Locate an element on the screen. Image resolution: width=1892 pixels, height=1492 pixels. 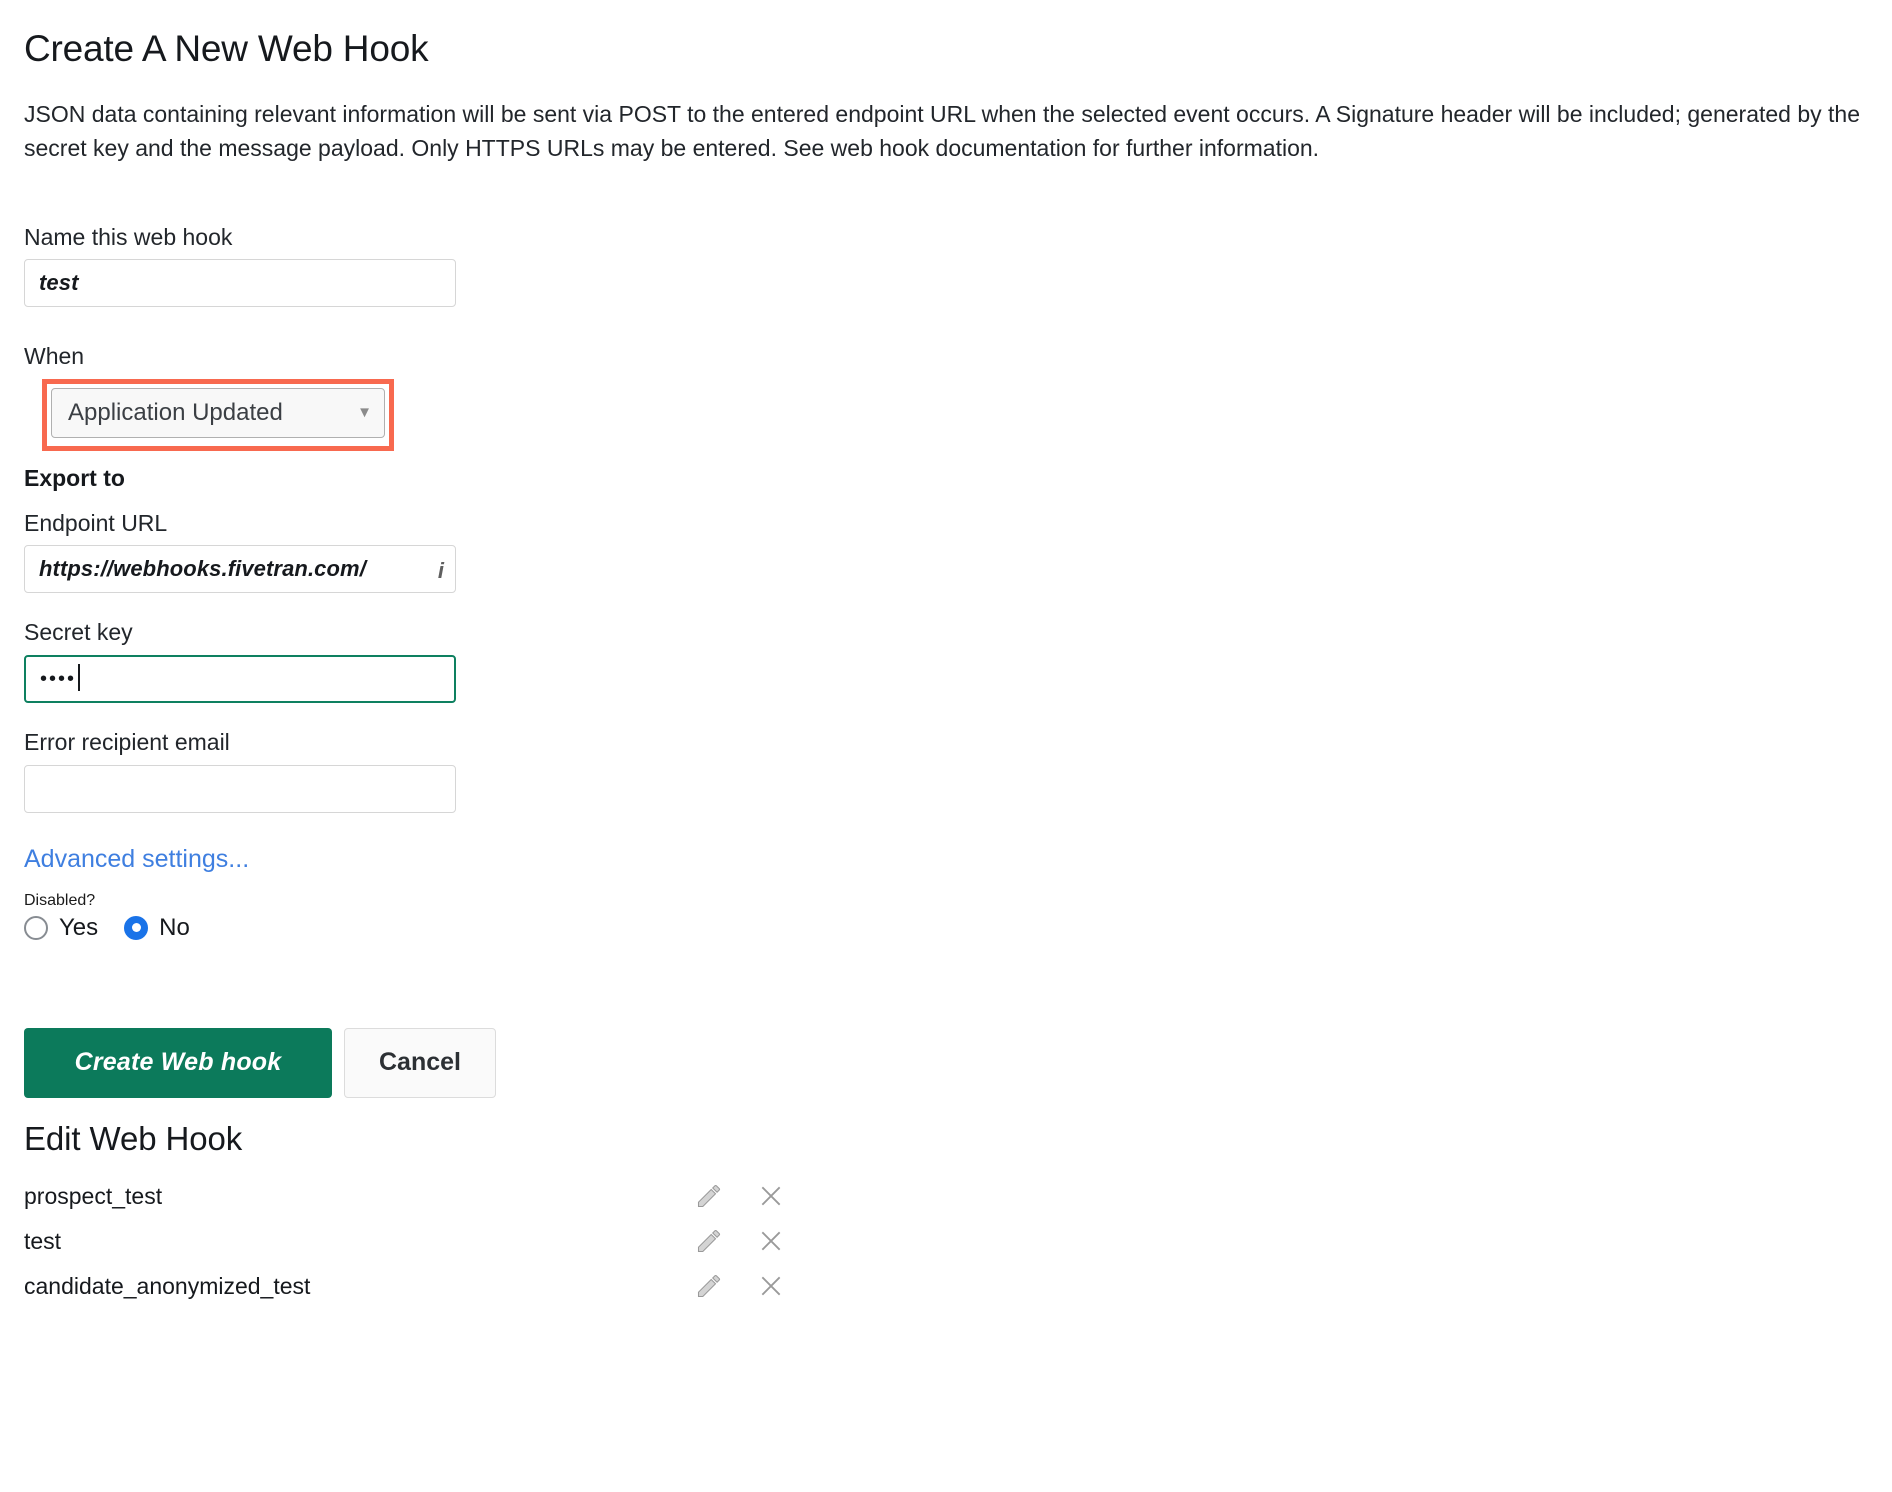
endpoint-input-overflow: i is located at coordinates (440, 571).